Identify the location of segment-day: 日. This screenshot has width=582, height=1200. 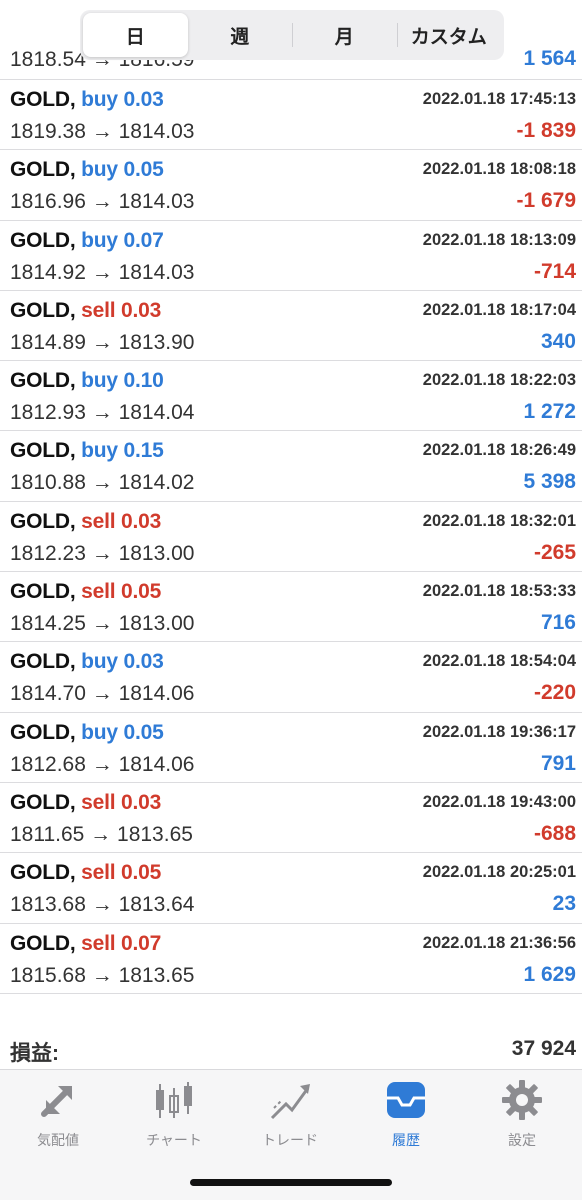
(135, 35).